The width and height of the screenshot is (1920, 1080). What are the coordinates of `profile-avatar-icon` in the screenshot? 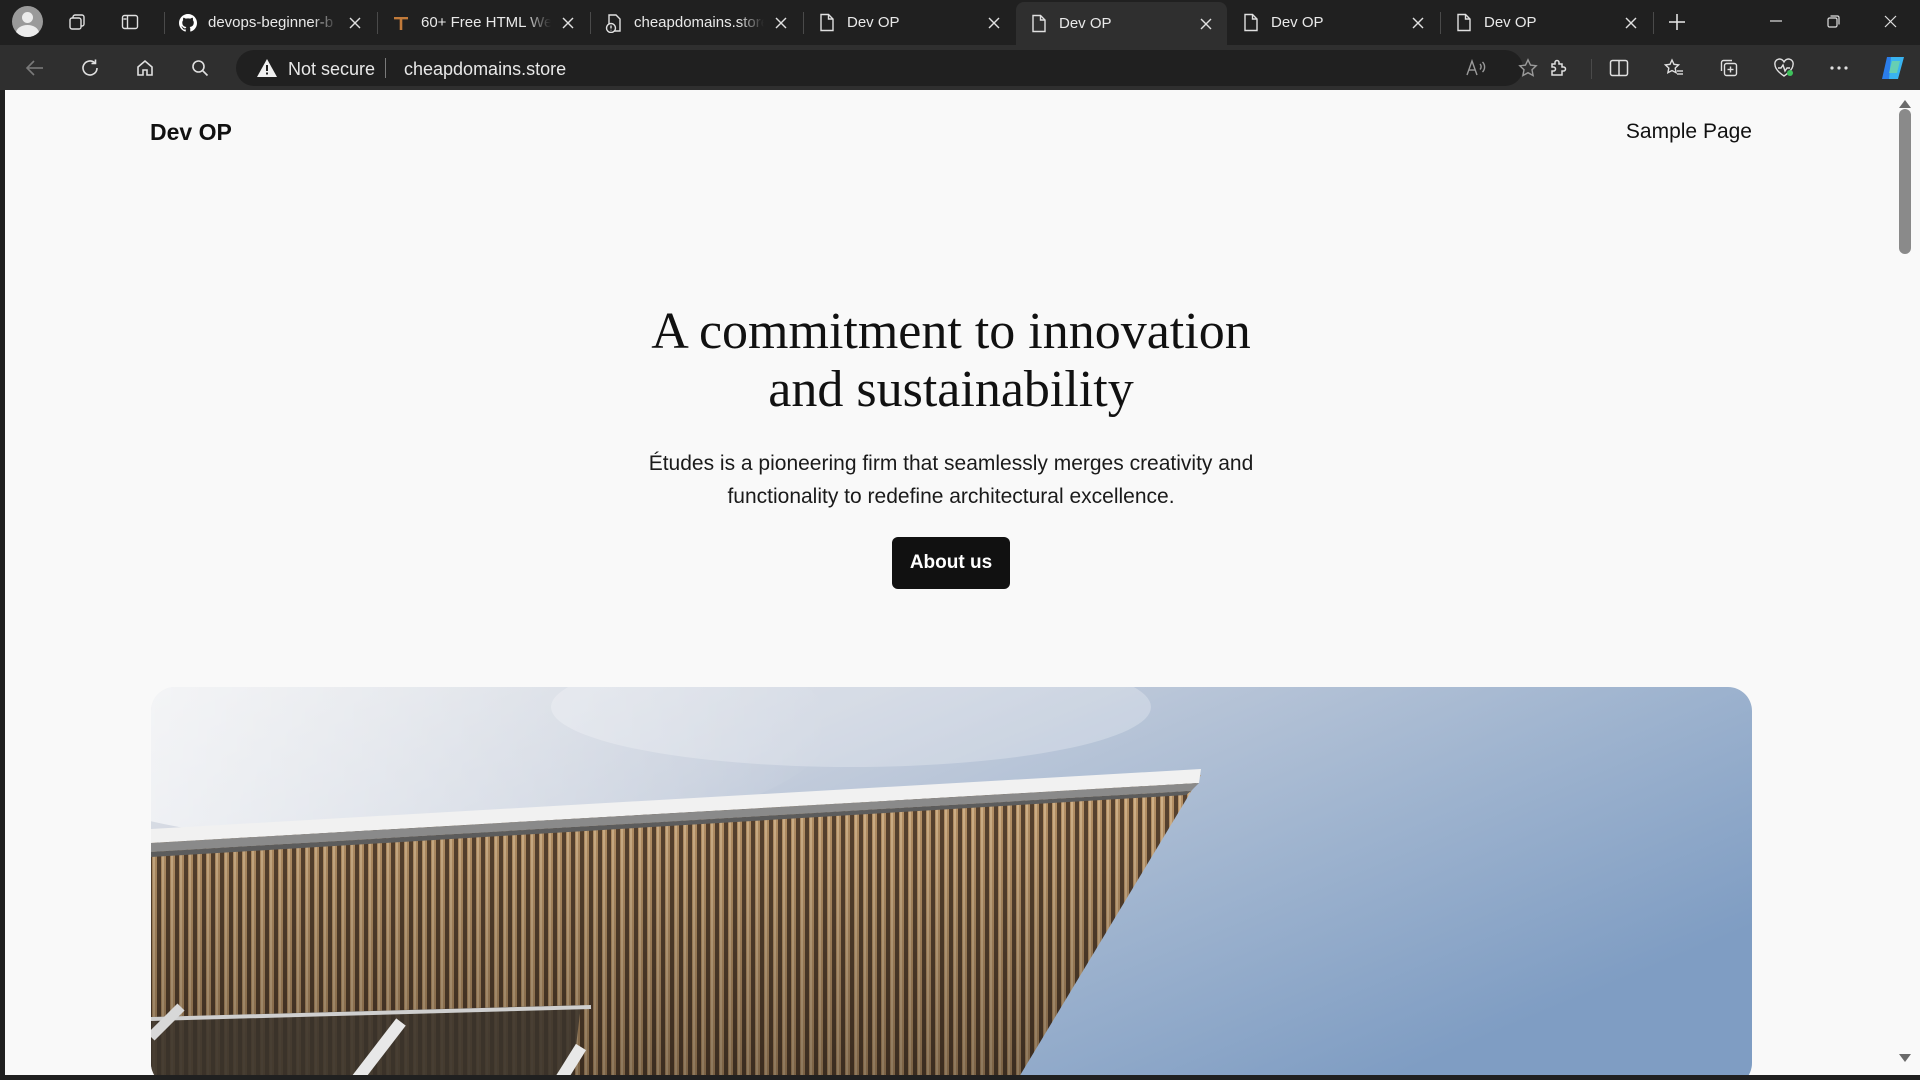 It's located at (27, 21).